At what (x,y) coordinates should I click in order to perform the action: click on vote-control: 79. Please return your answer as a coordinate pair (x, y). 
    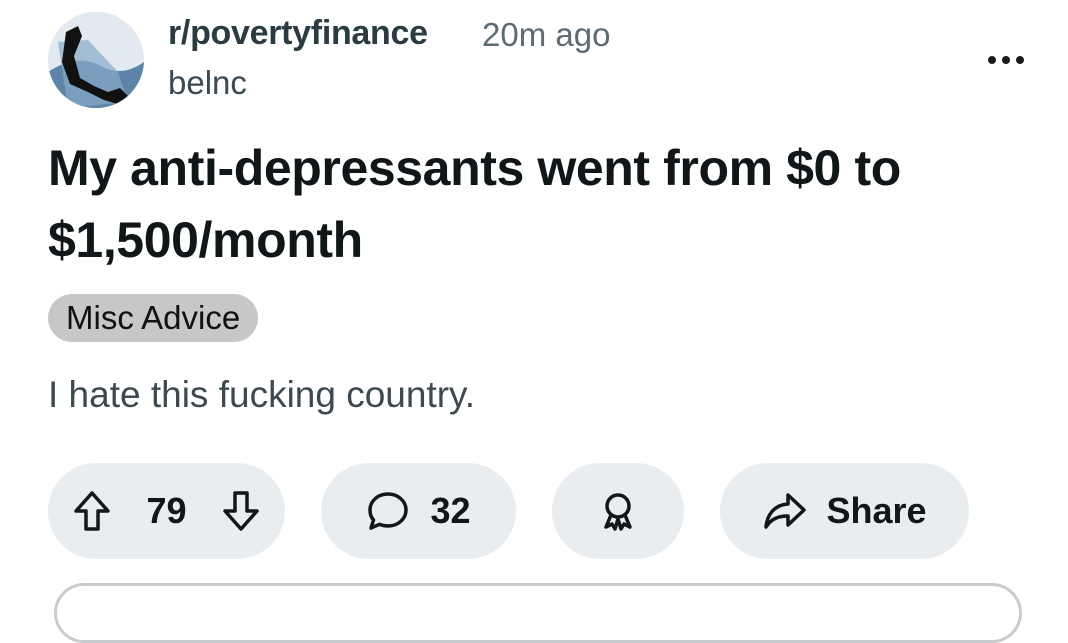
    Looking at the image, I should click on (166, 511).